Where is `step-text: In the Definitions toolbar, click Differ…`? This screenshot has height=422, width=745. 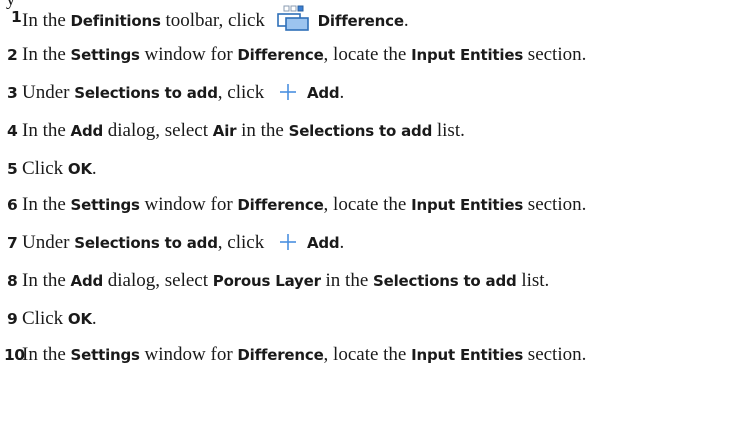 step-text: In the Definitions toolbar, click Differ… is located at coordinates (215, 21).